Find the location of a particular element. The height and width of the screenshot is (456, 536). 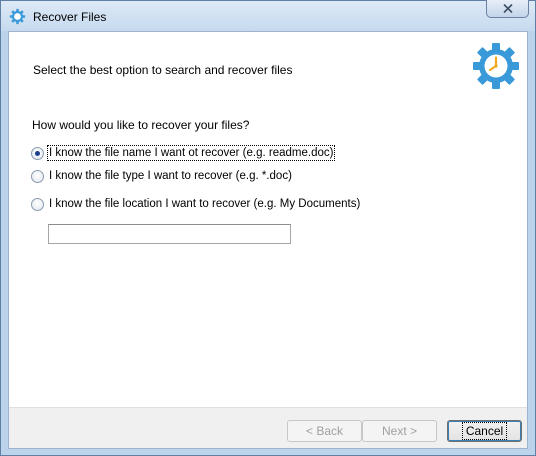

window-title: Recover Files is located at coordinates (70, 17).